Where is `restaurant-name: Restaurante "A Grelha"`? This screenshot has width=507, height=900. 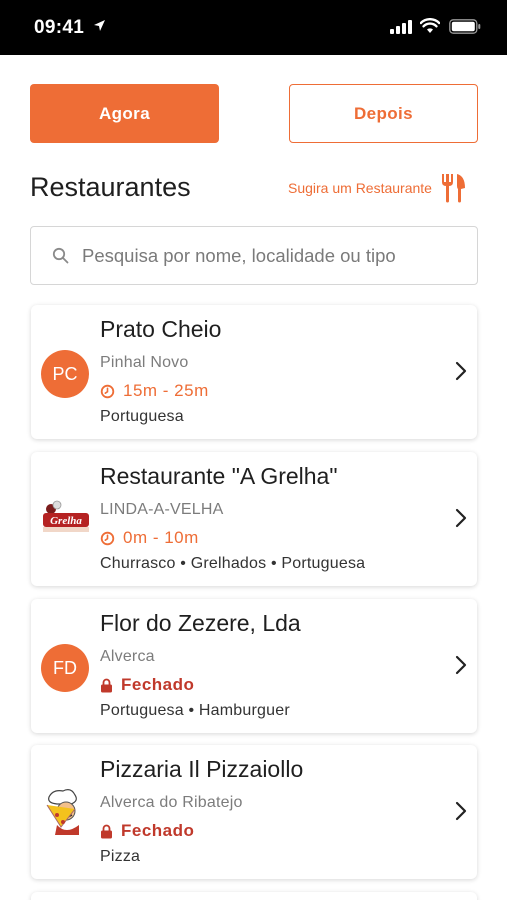
restaurant-name: Restaurante "A Grelha" is located at coordinates (219, 476).